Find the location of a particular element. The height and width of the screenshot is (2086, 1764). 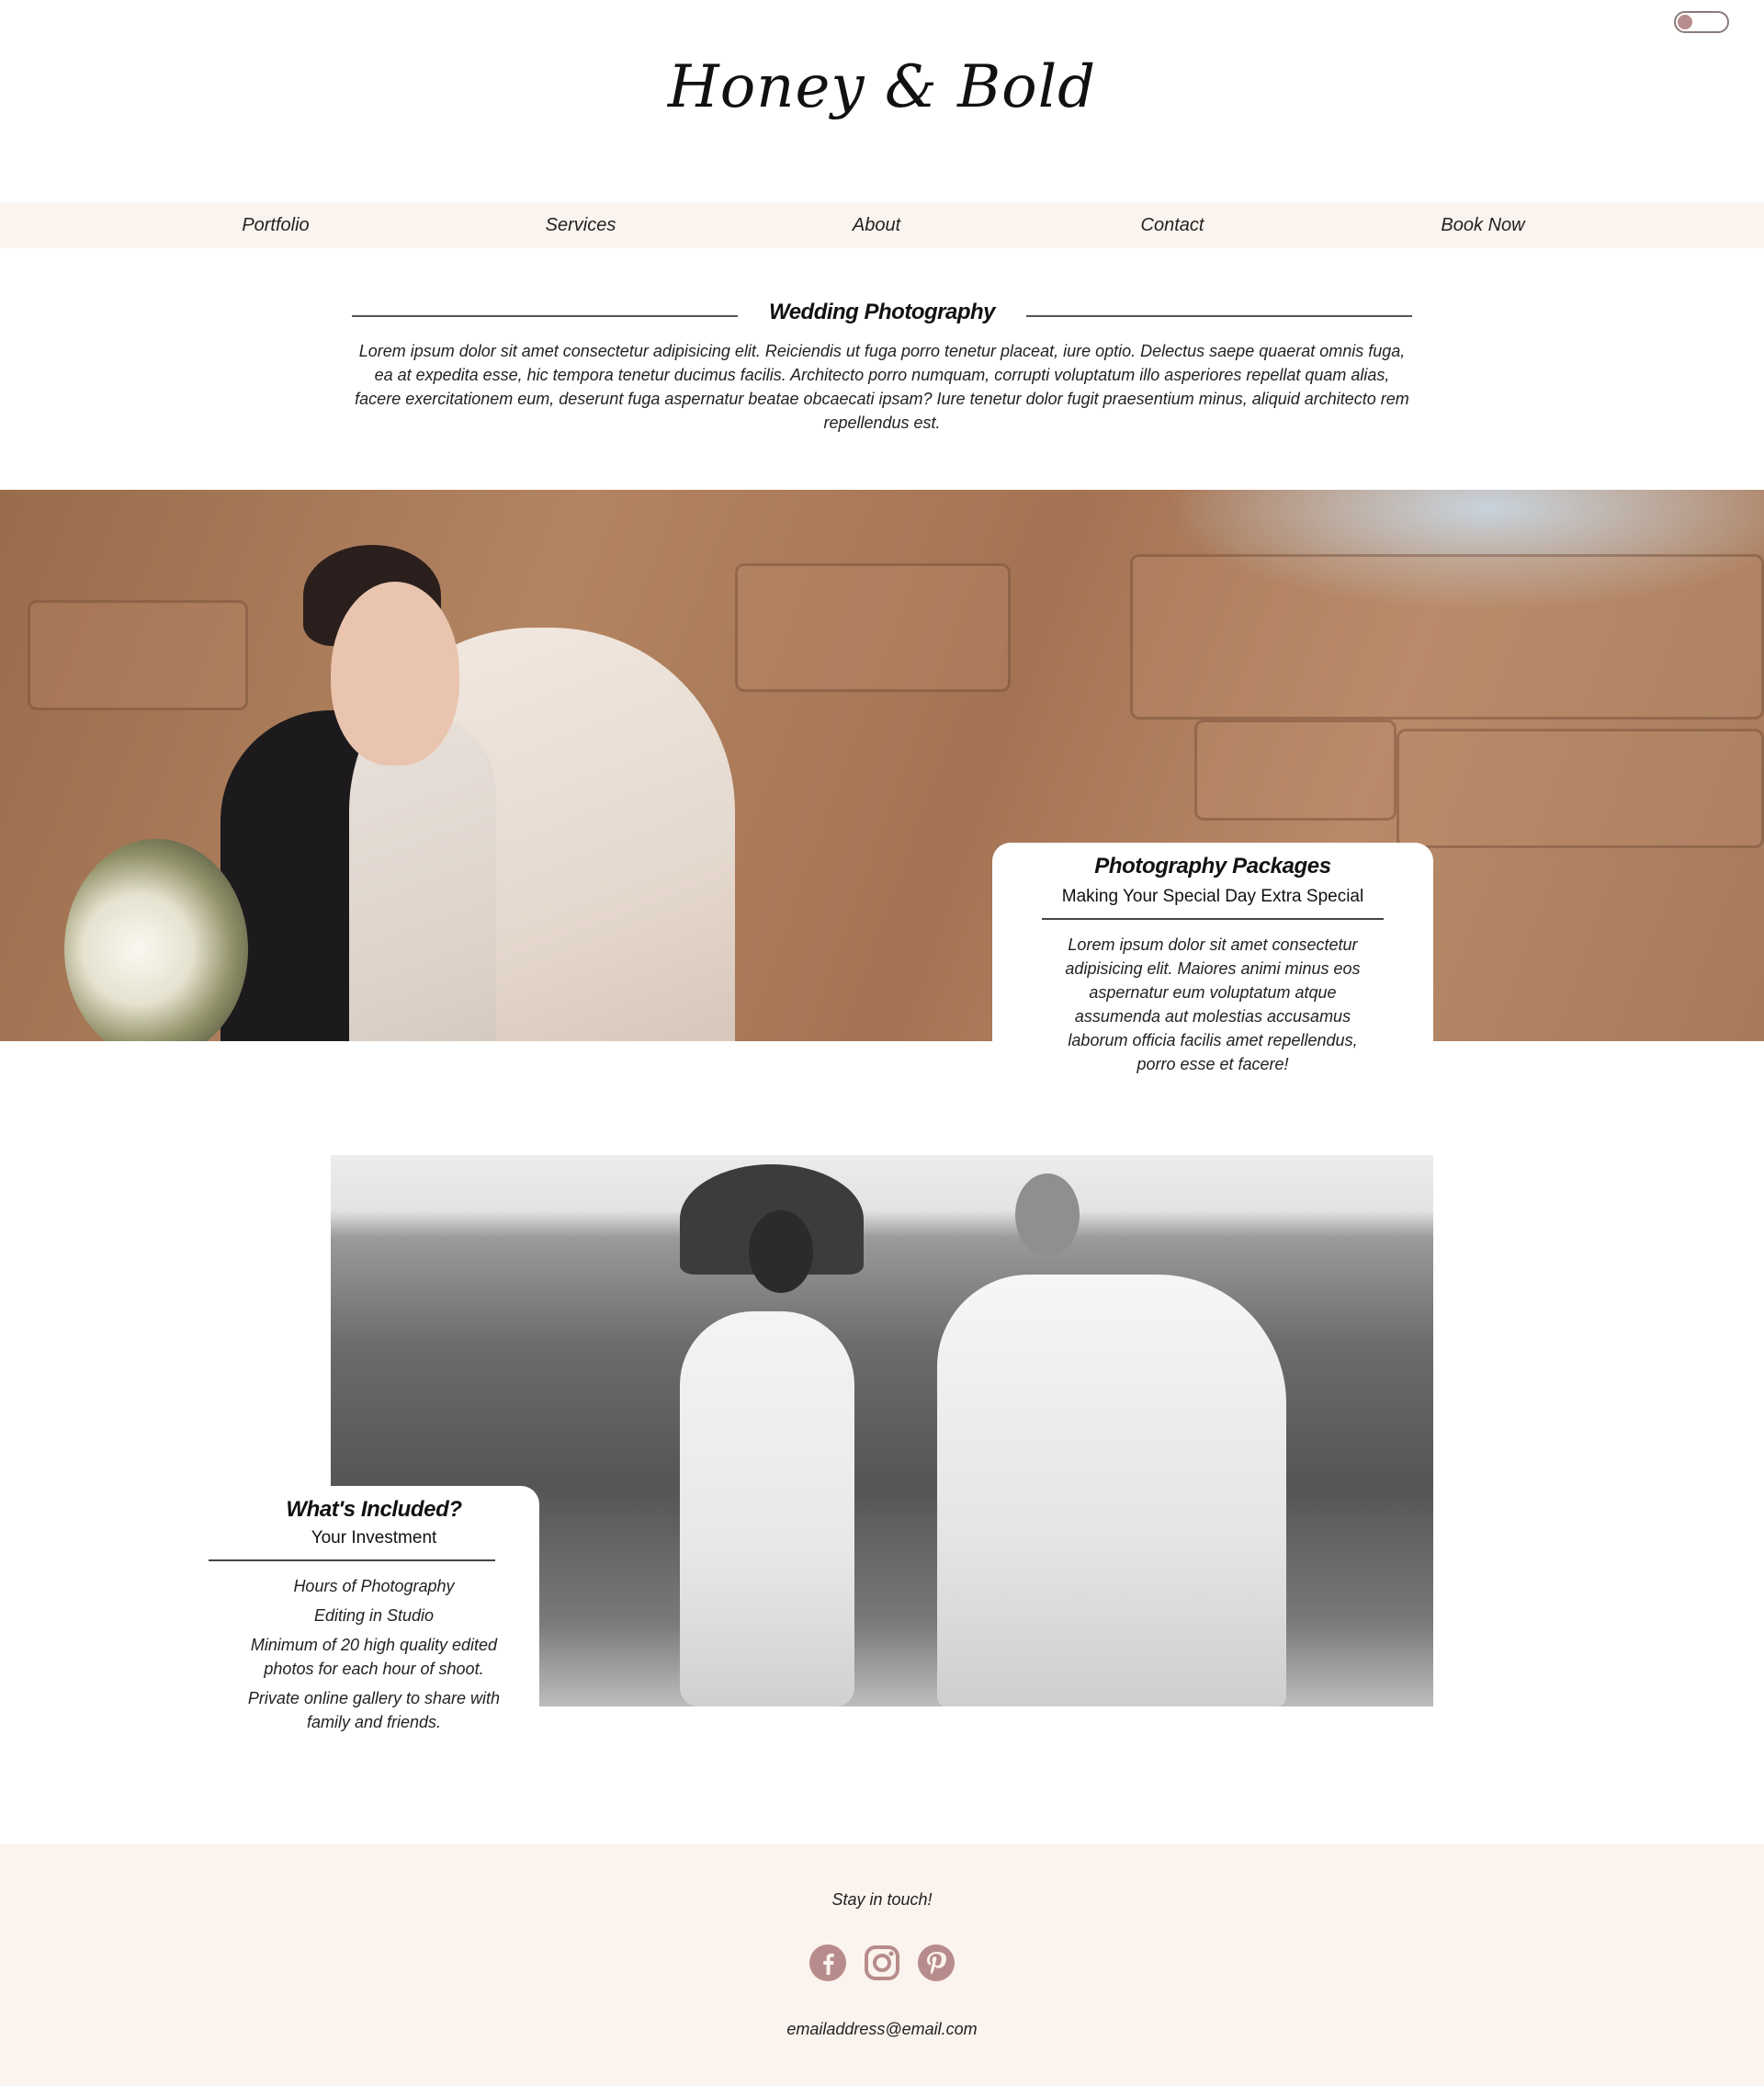

section-title: Wedding Photography is located at coordinates (882, 312).